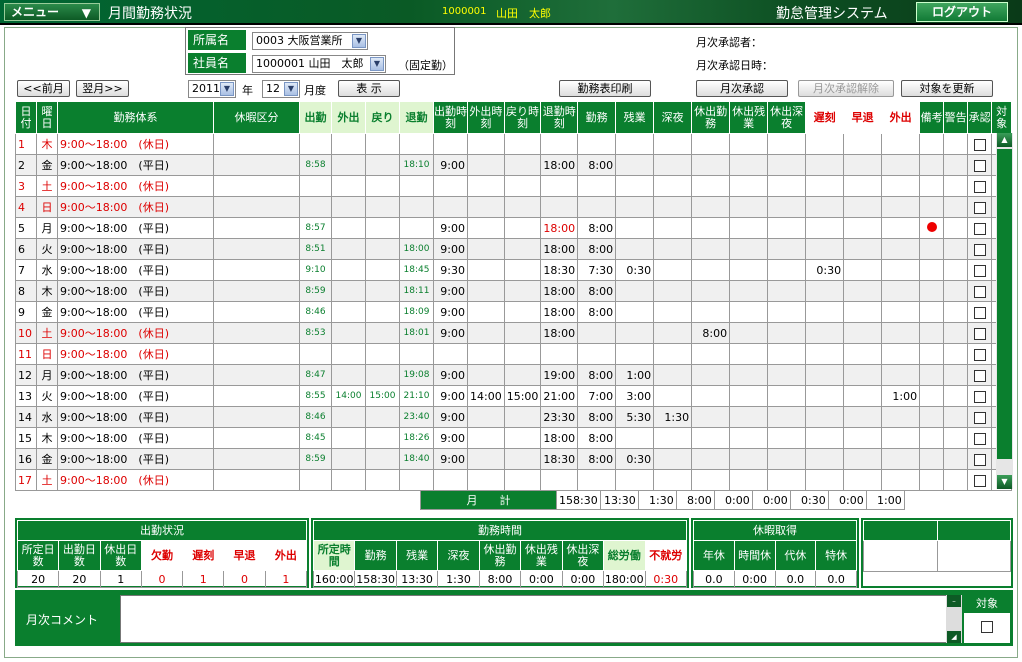  I want to click on table-row: 9 金 9:00～18:00 (平日) 8:46 18:09 9:00 18:00 8:00, so click(514, 312).